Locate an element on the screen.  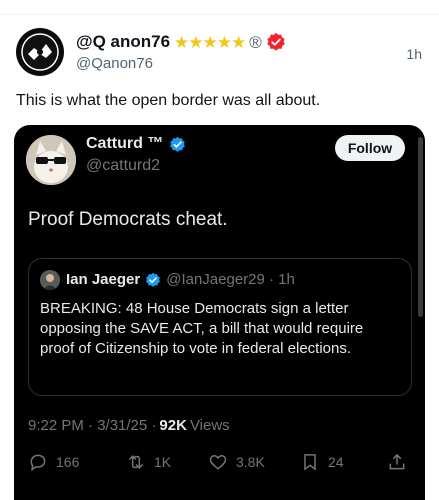
bookmark-count: 24 is located at coordinates (336, 462).